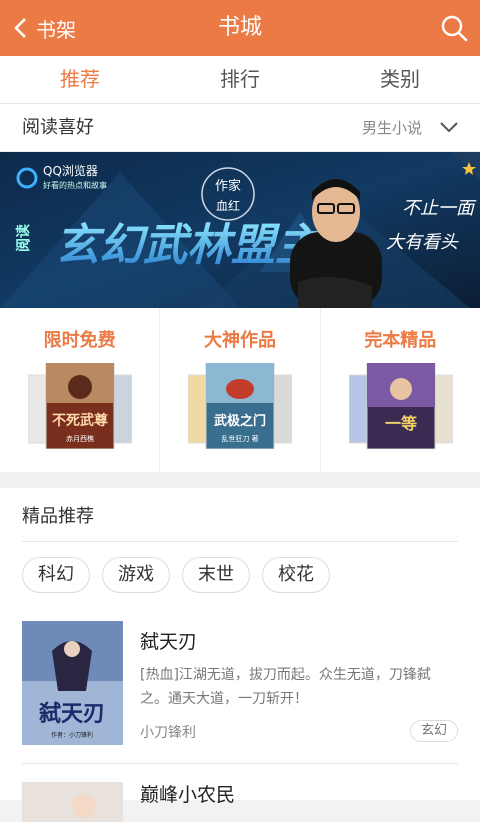  What do you see at coordinates (433, 731) in the screenshot?
I see `book-genre-tag: 玄幻` at bounding box center [433, 731].